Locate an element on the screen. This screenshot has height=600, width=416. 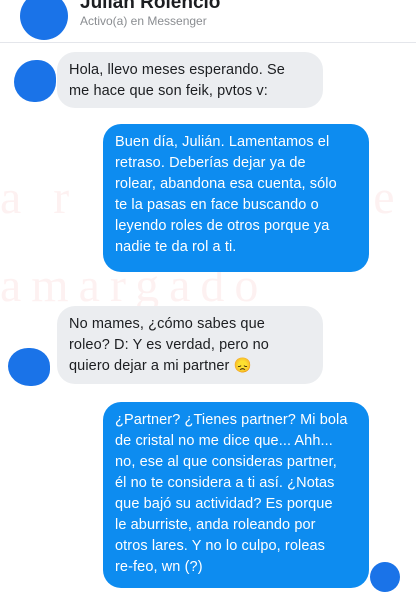
header-divider is located at coordinates (208, 42).